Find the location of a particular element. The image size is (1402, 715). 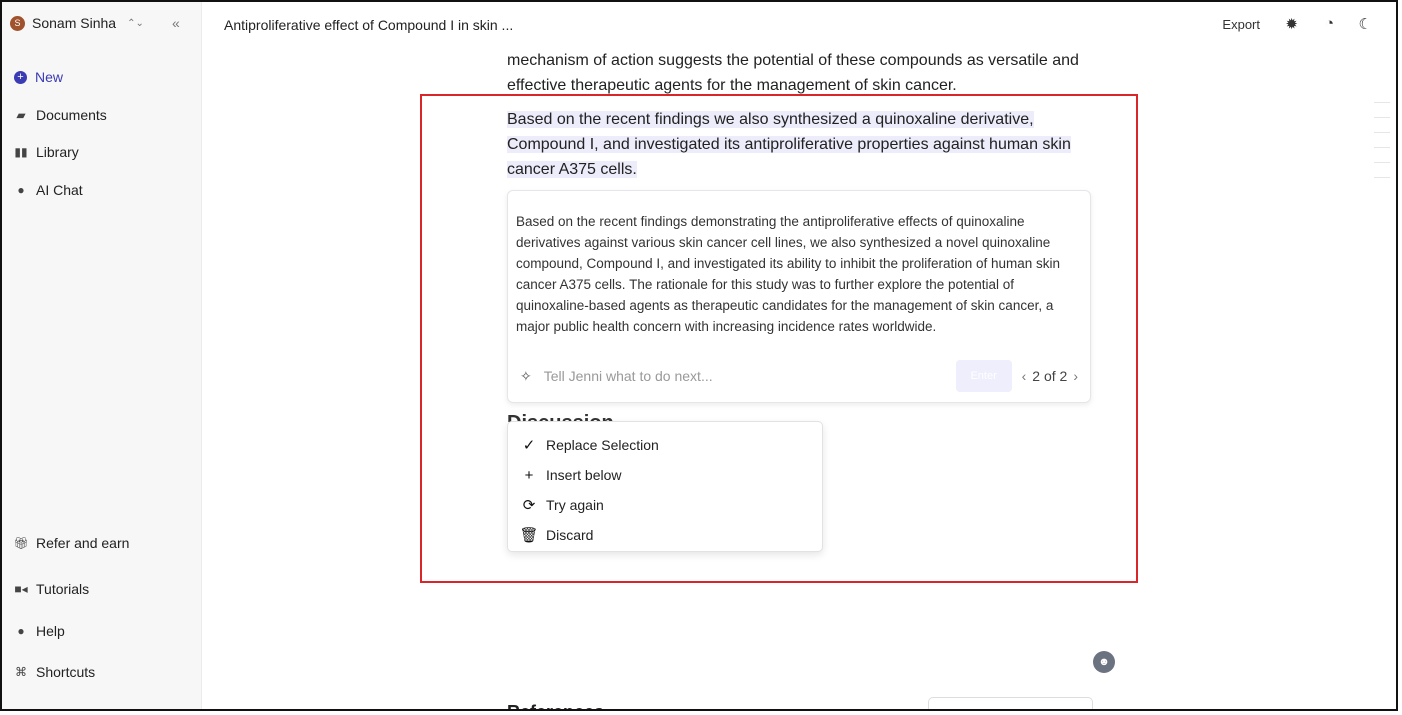

sidebar-item-shortcuts: ⌘ Shortcuts is located at coordinates (54, 672).